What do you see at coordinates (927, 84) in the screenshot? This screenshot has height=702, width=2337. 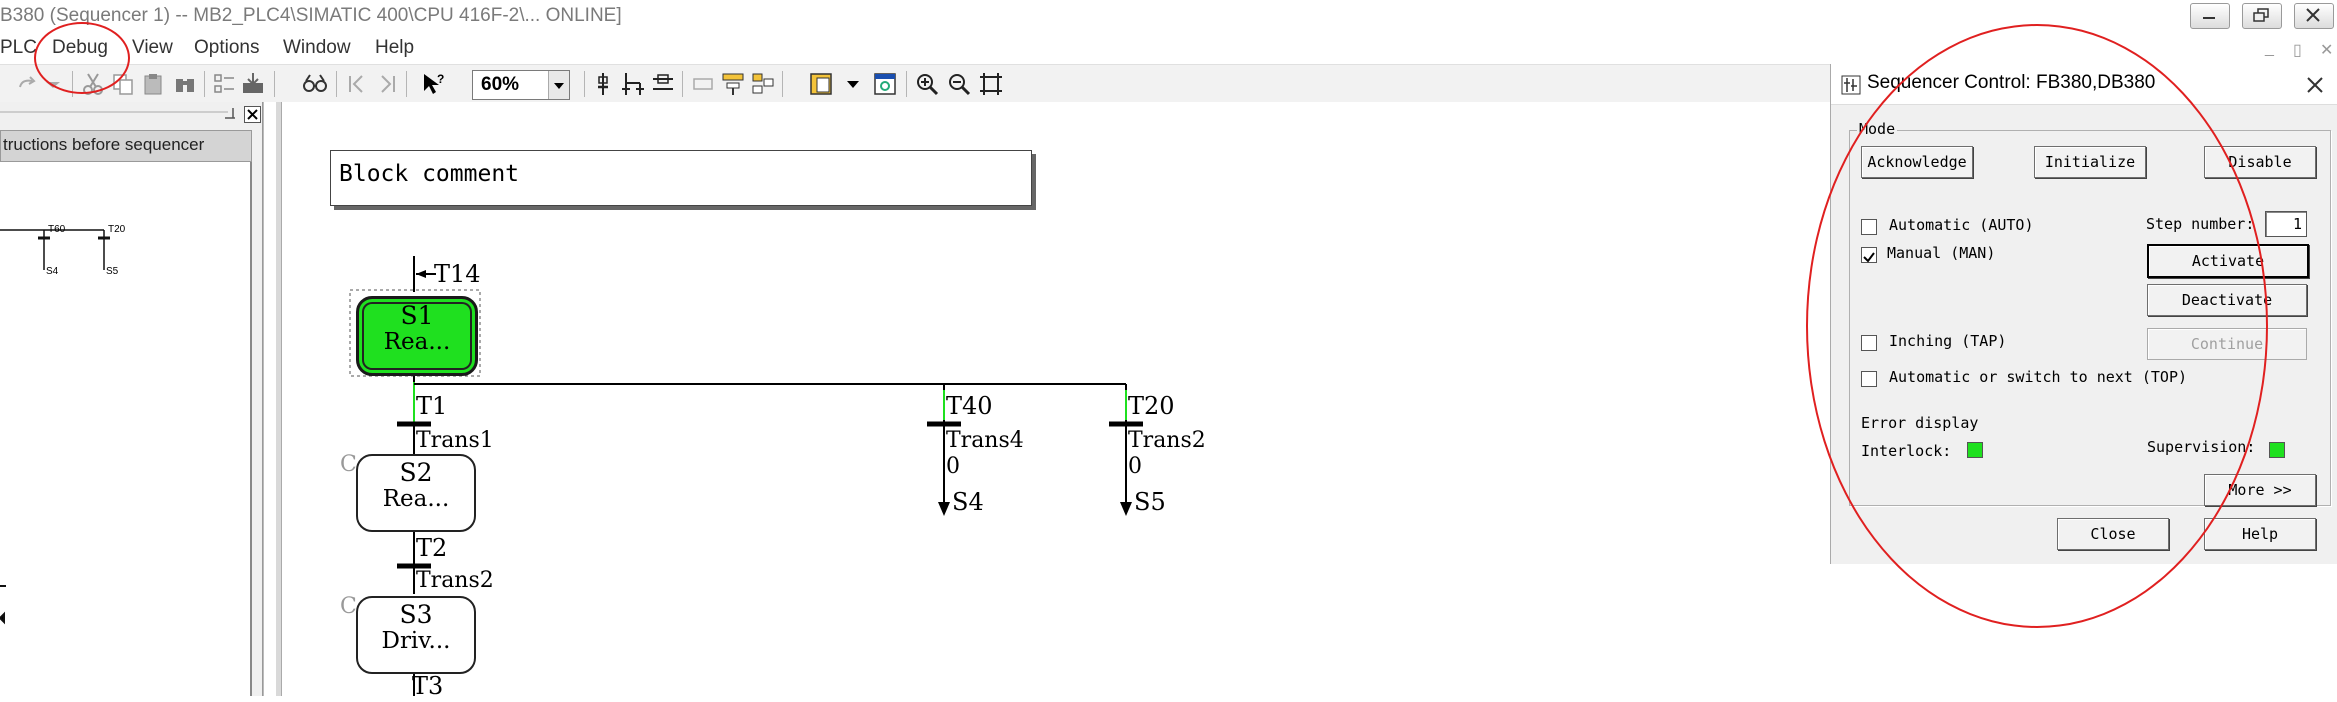 I see `zoom-in-icon` at bounding box center [927, 84].